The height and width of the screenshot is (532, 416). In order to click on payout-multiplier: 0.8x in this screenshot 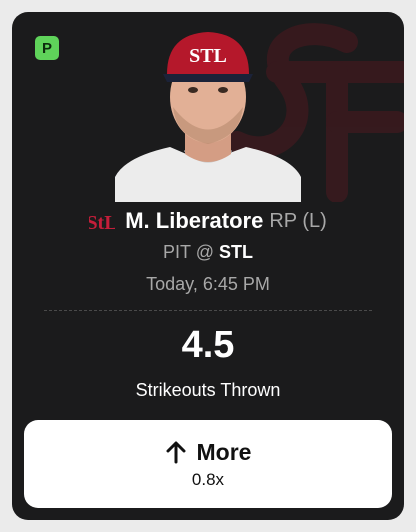, I will do `click(208, 479)`.